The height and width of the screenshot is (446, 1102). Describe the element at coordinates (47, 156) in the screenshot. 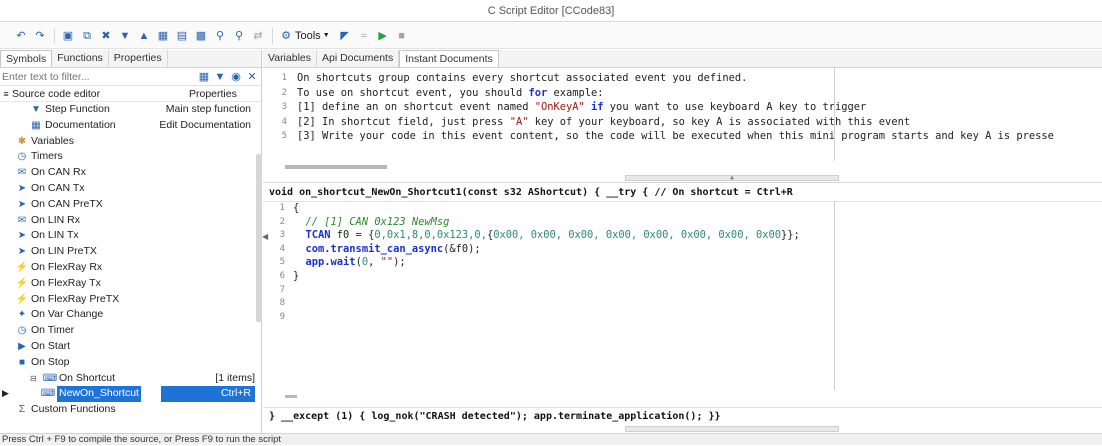

I see `tree-item-label: Timers` at that location.